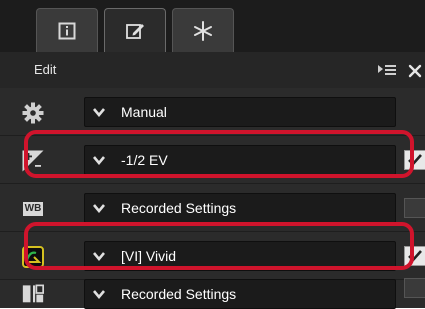  I want to click on tab-info, so click(67, 30).